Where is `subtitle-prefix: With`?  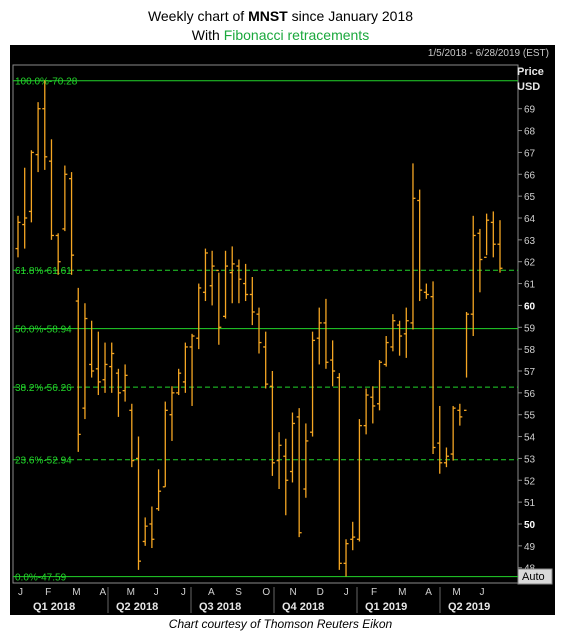
subtitle-prefix: With is located at coordinates (207, 35).